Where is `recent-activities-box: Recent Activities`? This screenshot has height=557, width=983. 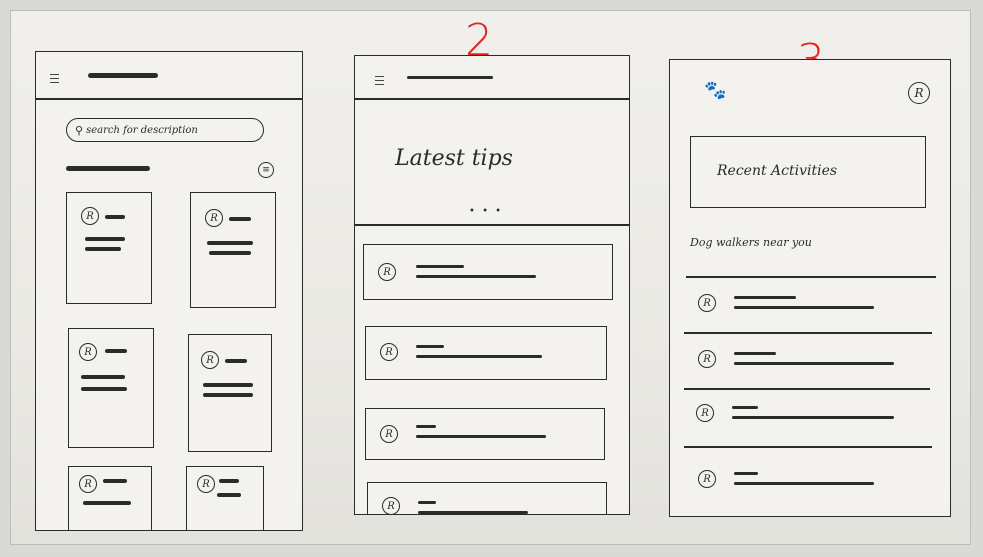 recent-activities-box: Recent Activities is located at coordinates (808, 172).